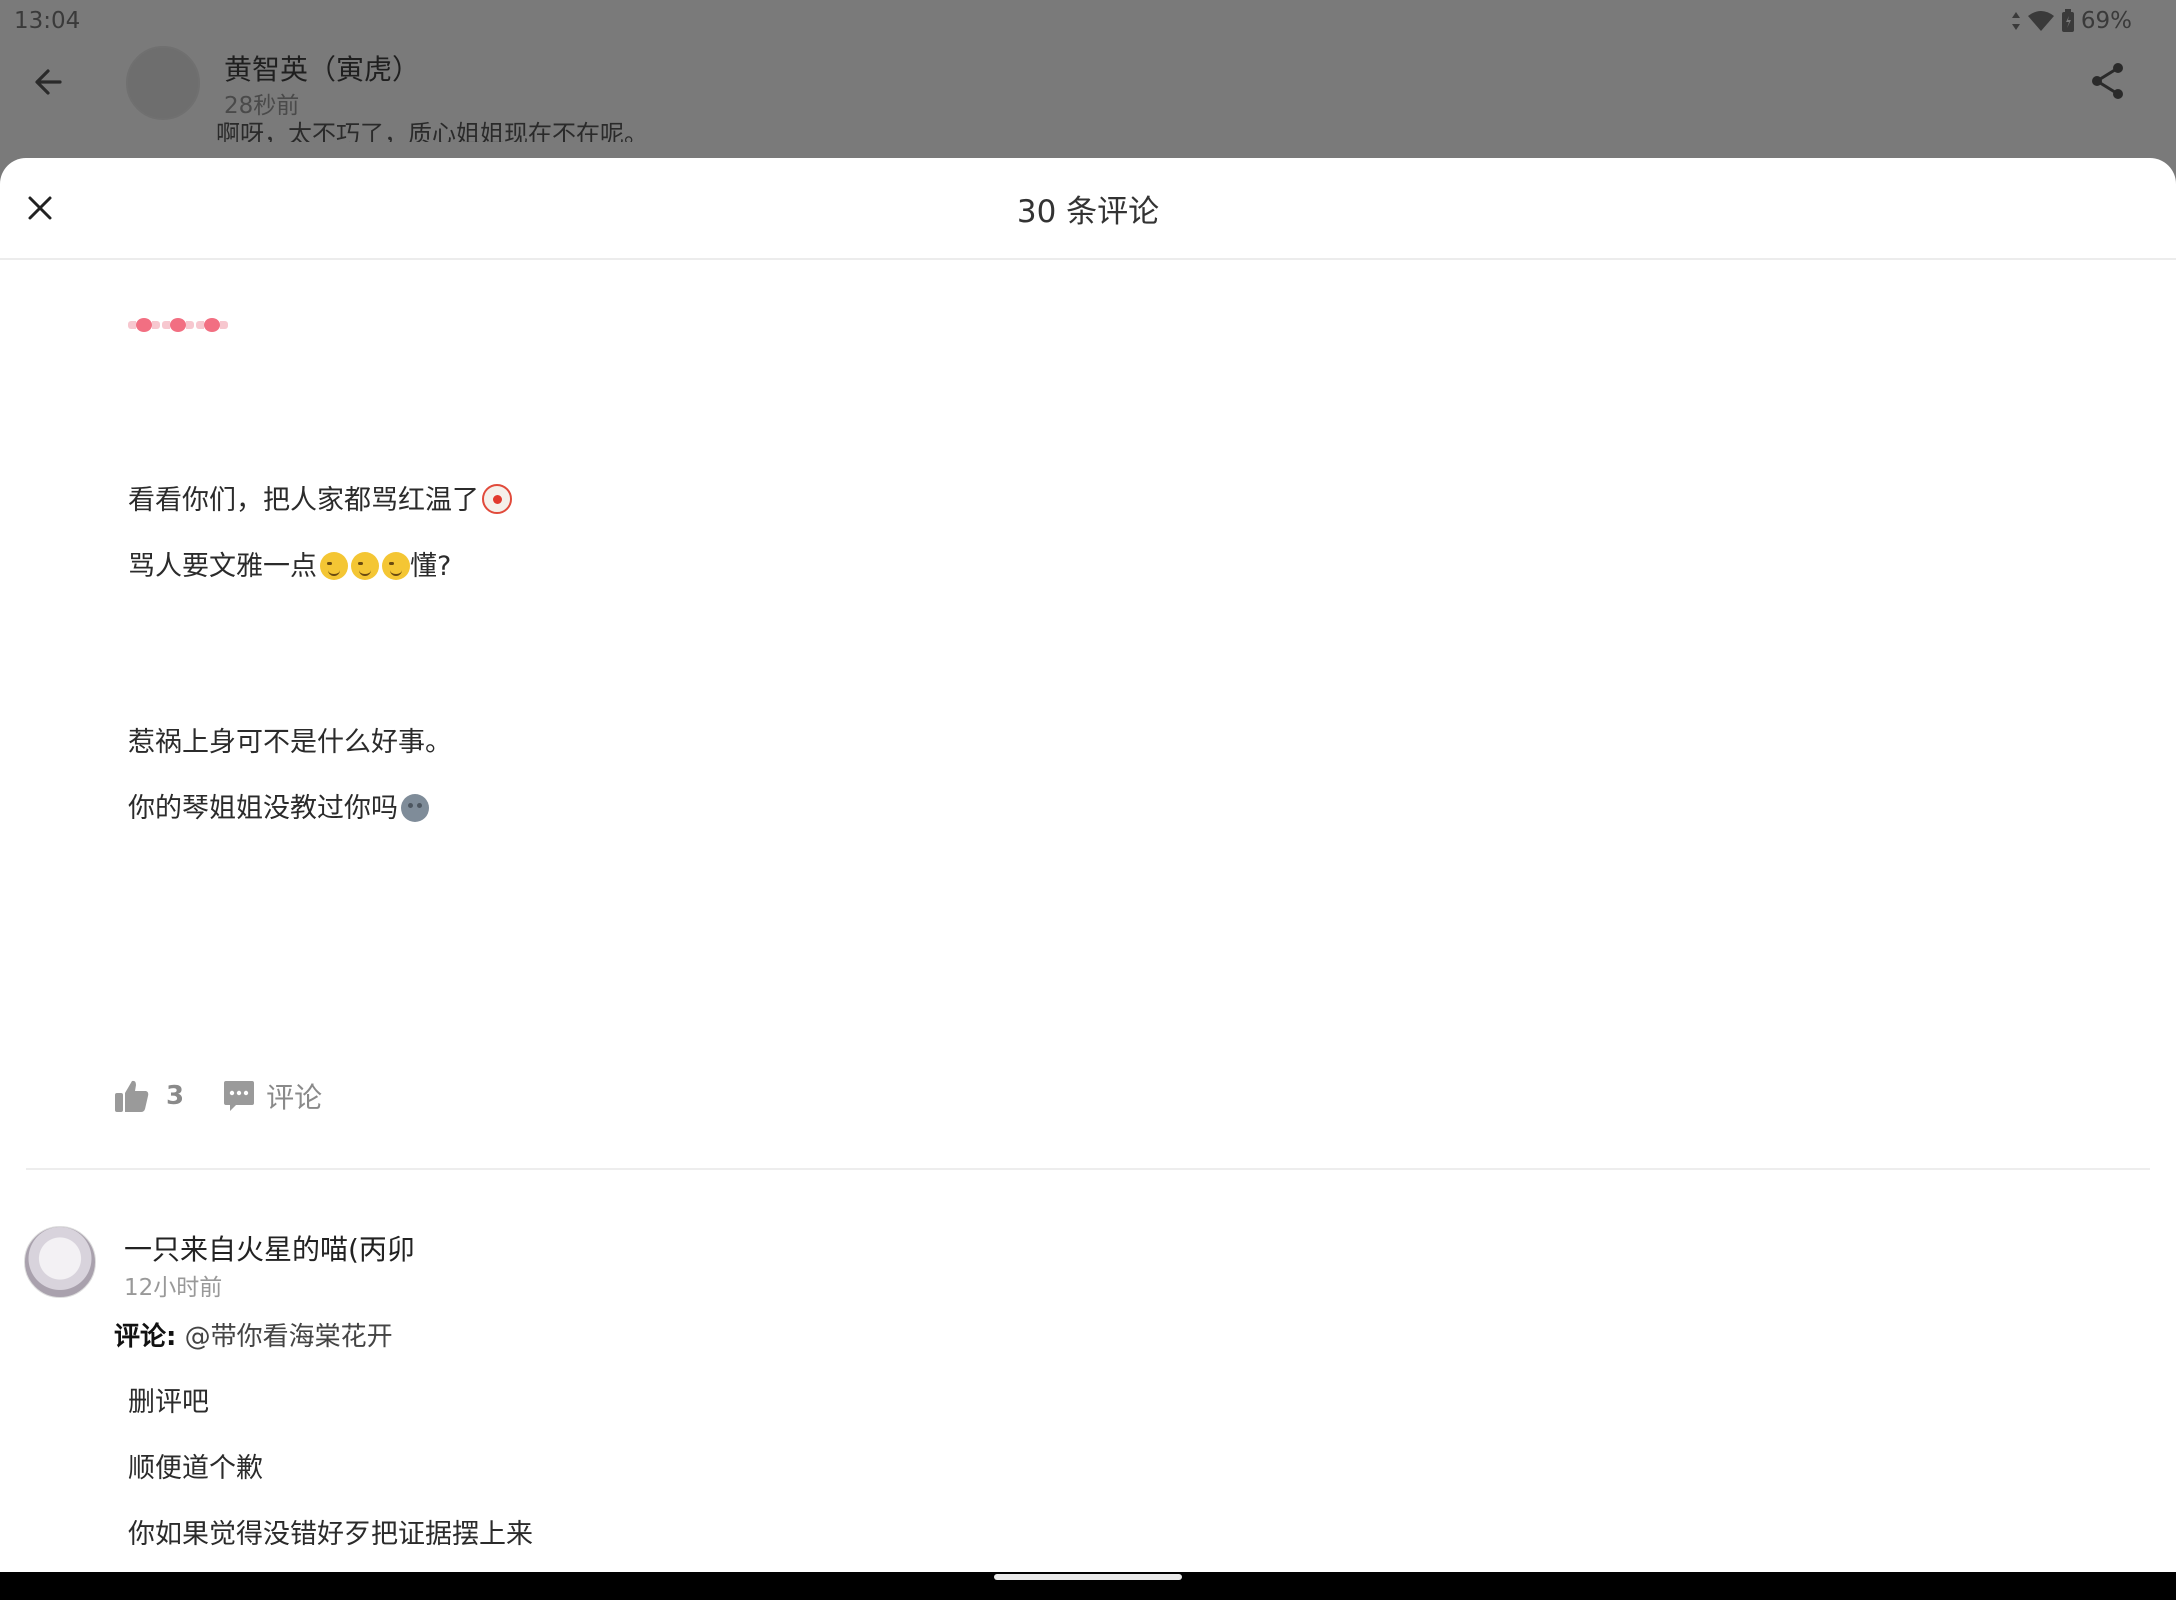 Image resolution: width=2176 pixels, height=1600 pixels. Describe the element at coordinates (330, 1534) in the screenshot. I see `reply-paragraph: 你如果觉得没错好歹把证据摆上来` at that location.